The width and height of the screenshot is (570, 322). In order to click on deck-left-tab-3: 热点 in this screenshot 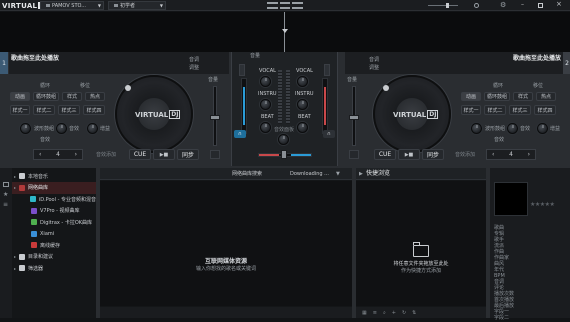, I will do `click(95, 96)`.